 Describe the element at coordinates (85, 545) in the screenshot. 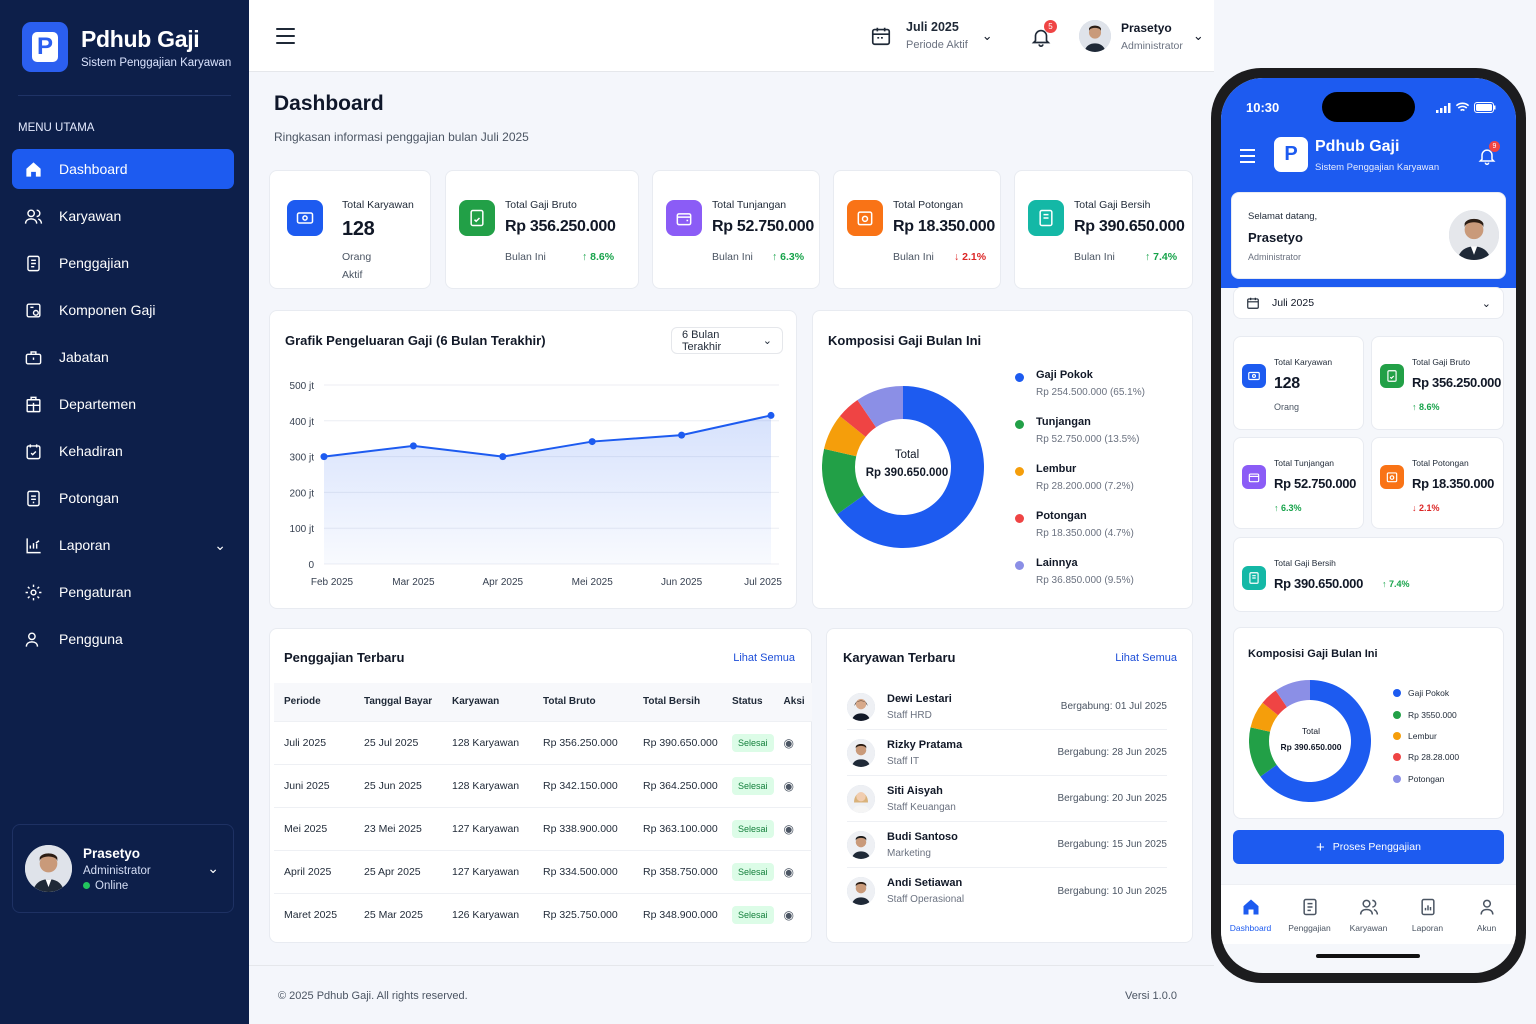

I see `sidebar-item-label: Laporan` at that location.